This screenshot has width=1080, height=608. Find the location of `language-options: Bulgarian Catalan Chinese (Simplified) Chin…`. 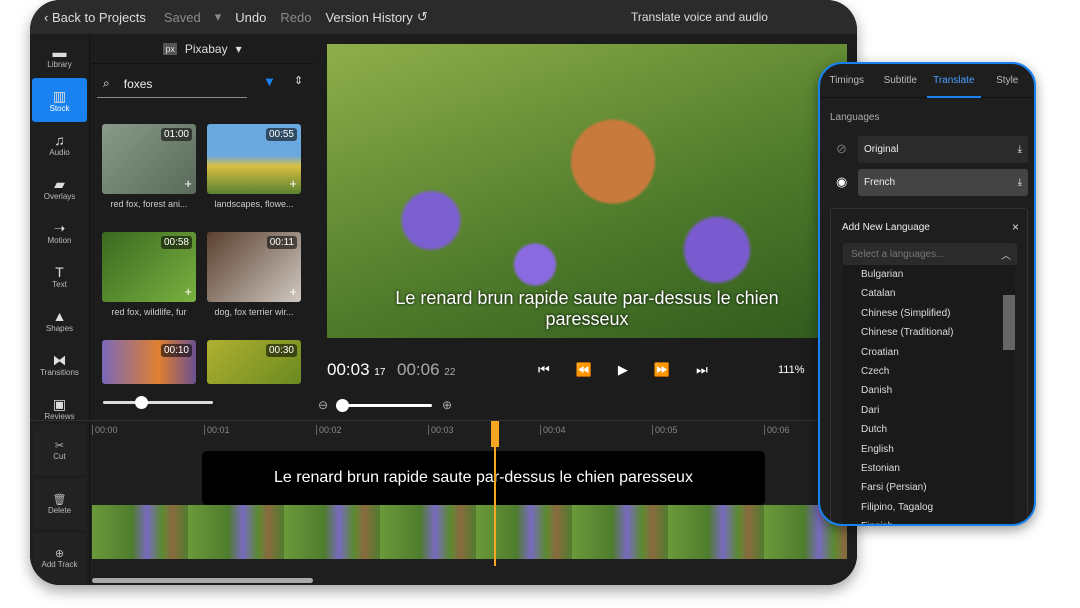

language-options: Bulgarian Catalan Chinese (Simplified) Chin… is located at coordinates (929, 394).